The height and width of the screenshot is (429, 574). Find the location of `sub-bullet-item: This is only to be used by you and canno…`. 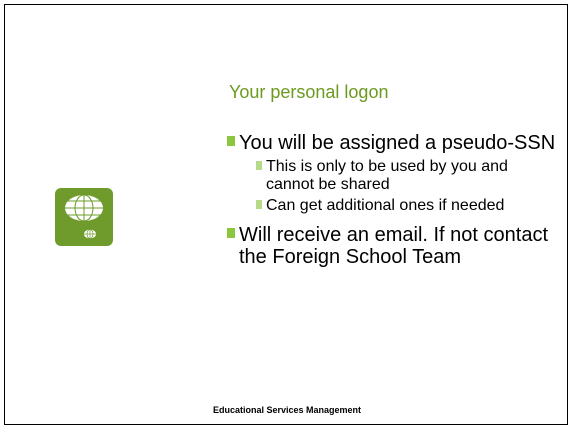

sub-bullet-item: This is only to be used by you and canno… is located at coordinates (398, 176).